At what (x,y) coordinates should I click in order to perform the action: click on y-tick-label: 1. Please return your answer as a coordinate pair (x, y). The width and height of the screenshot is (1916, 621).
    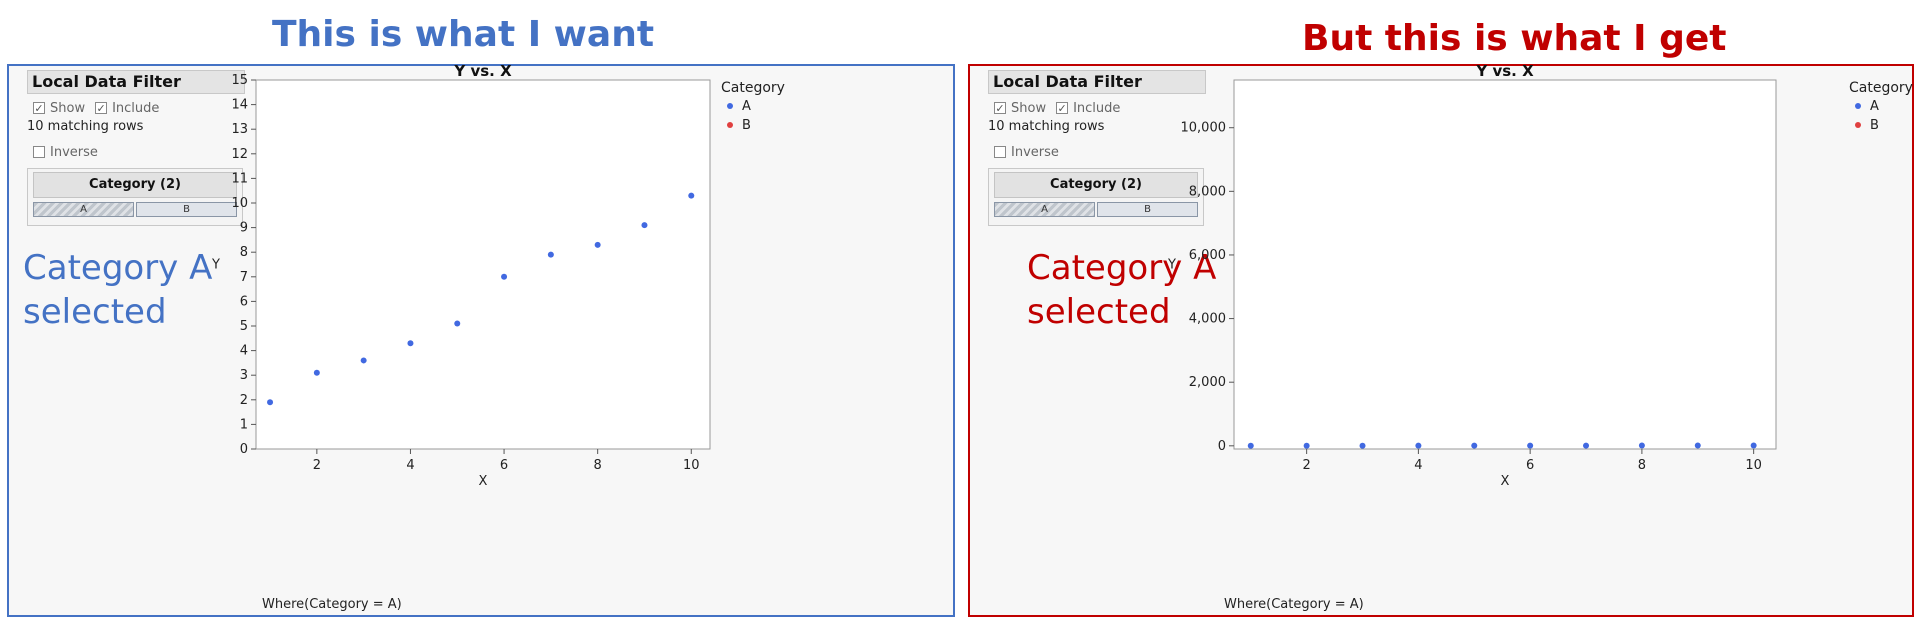
    Looking at the image, I should click on (244, 424).